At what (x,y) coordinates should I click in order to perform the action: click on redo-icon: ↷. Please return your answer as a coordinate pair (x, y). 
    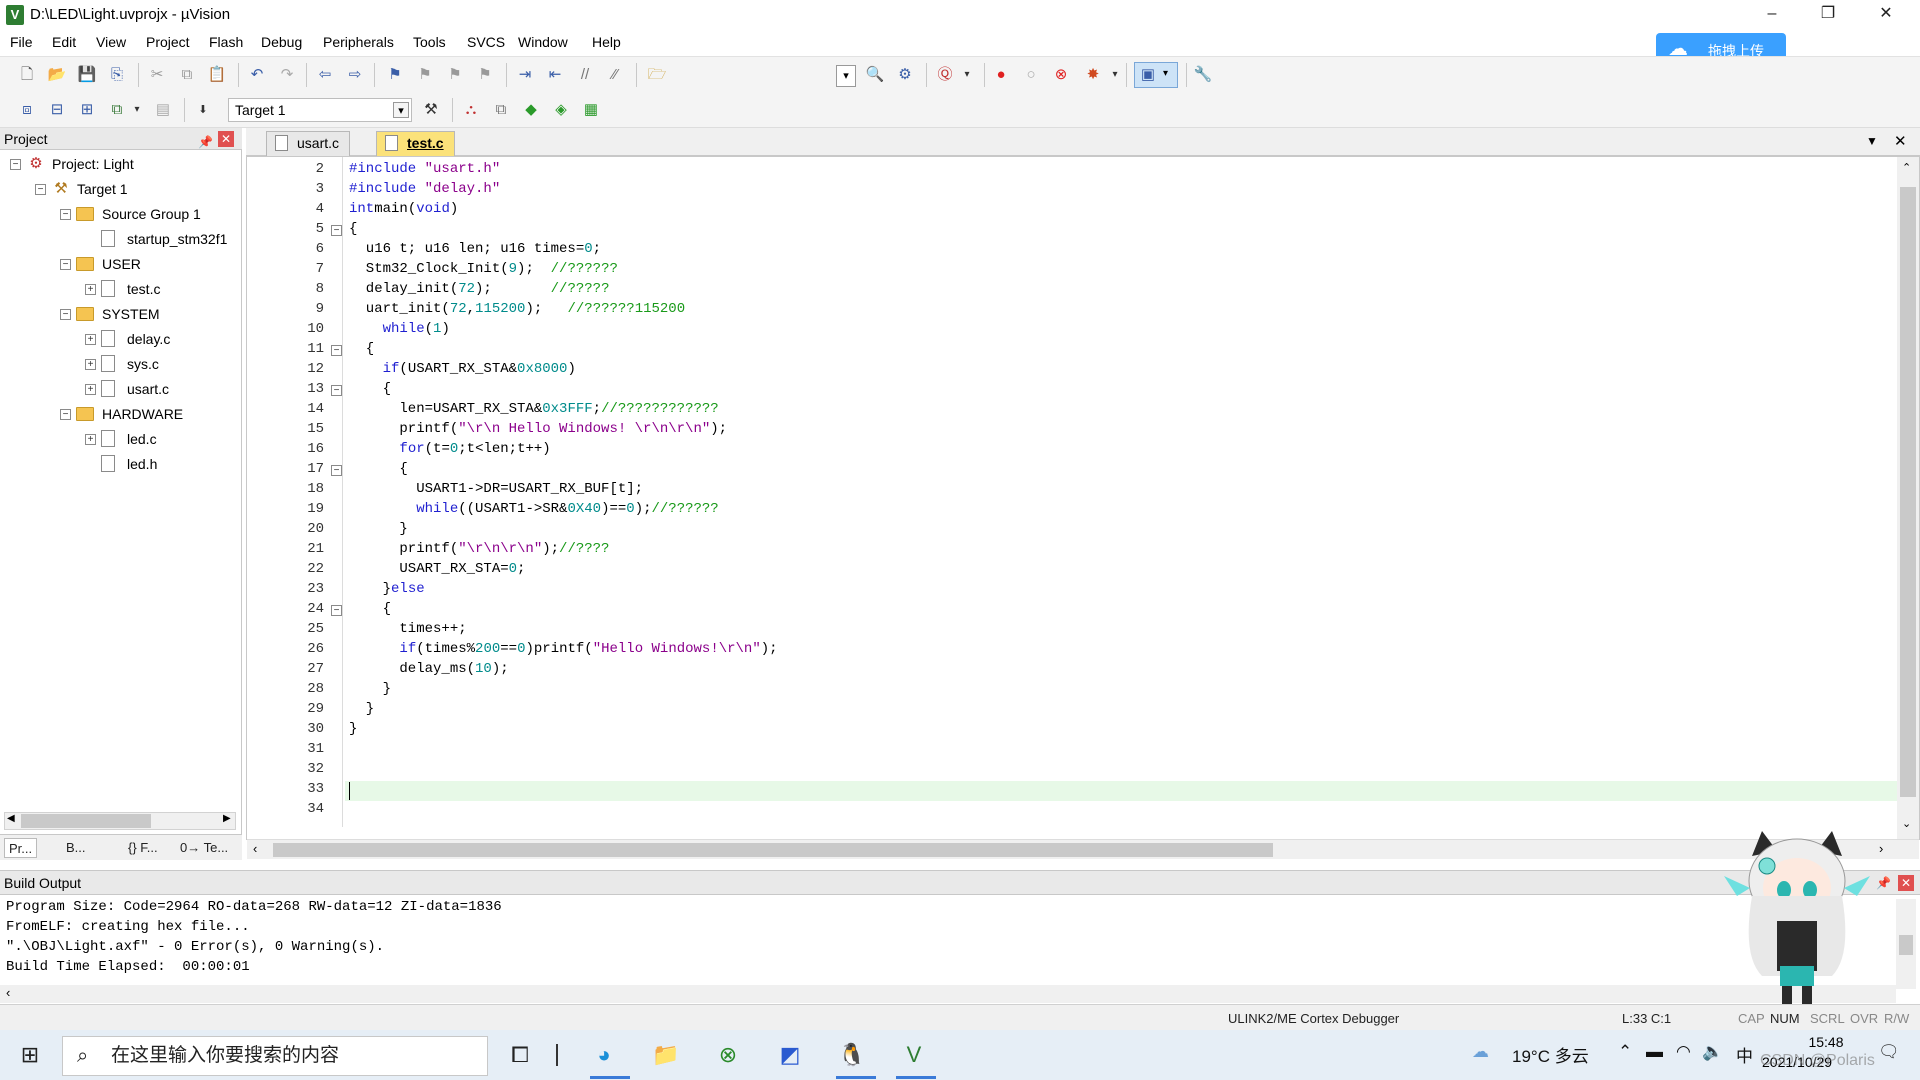
    Looking at the image, I should click on (287, 75).